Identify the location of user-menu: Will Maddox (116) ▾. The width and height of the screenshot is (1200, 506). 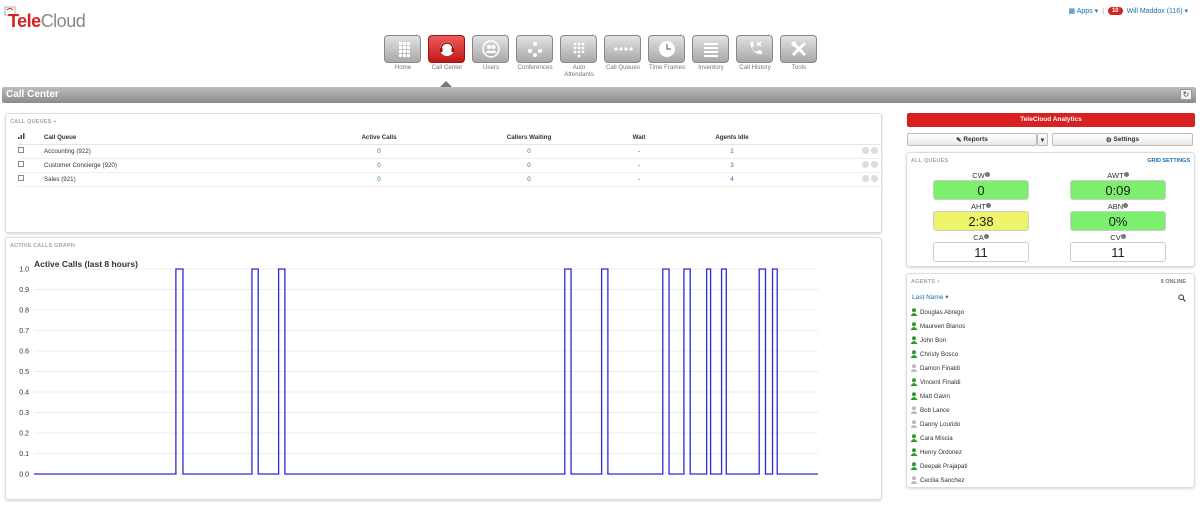
(1157, 11).